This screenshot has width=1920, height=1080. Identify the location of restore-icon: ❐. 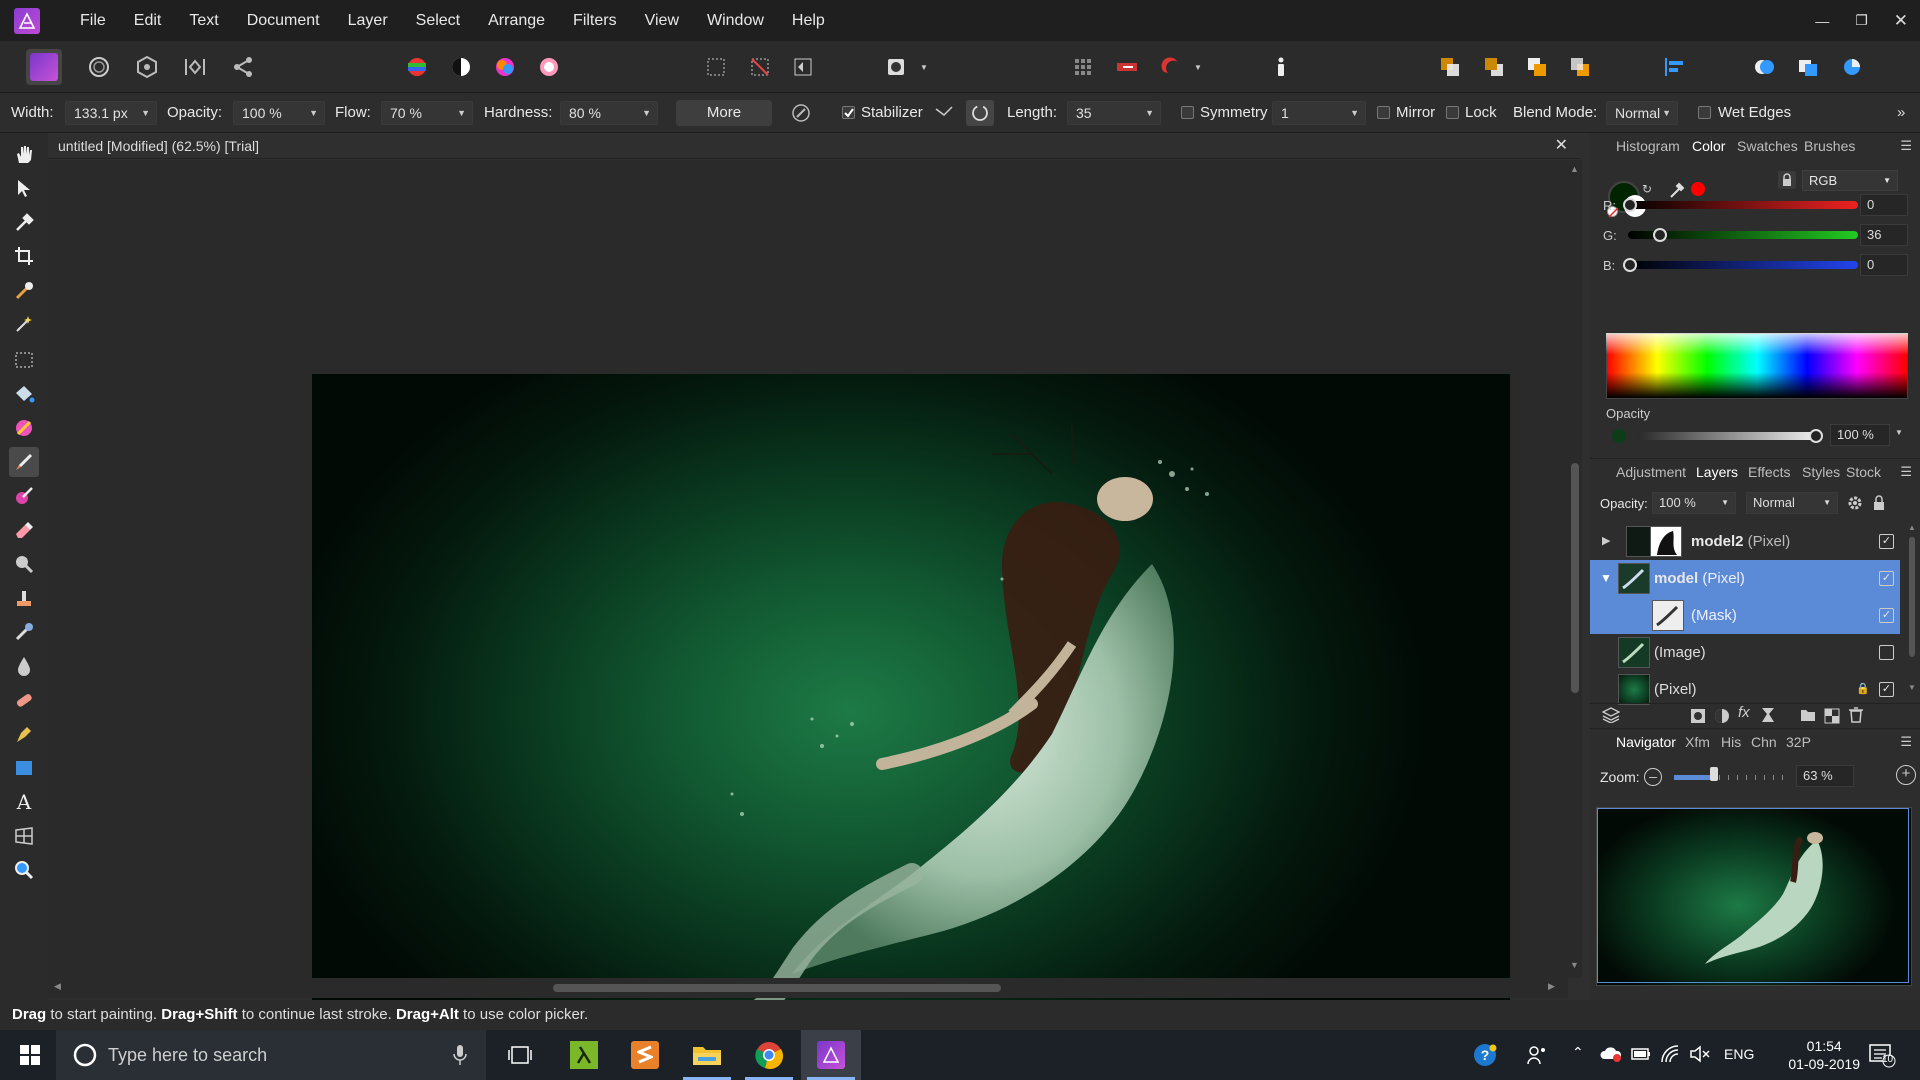
(1861, 20).